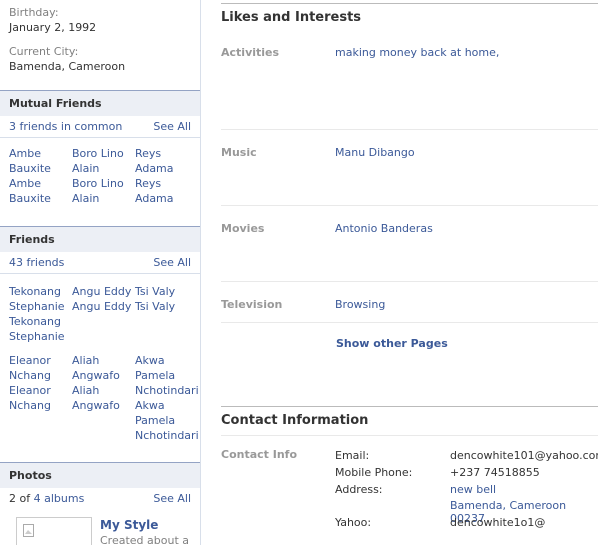 The width and height of the screenshot is (598, 545). I want to click on mutual-friends-title: Mutual Friends, so click(100, 103).